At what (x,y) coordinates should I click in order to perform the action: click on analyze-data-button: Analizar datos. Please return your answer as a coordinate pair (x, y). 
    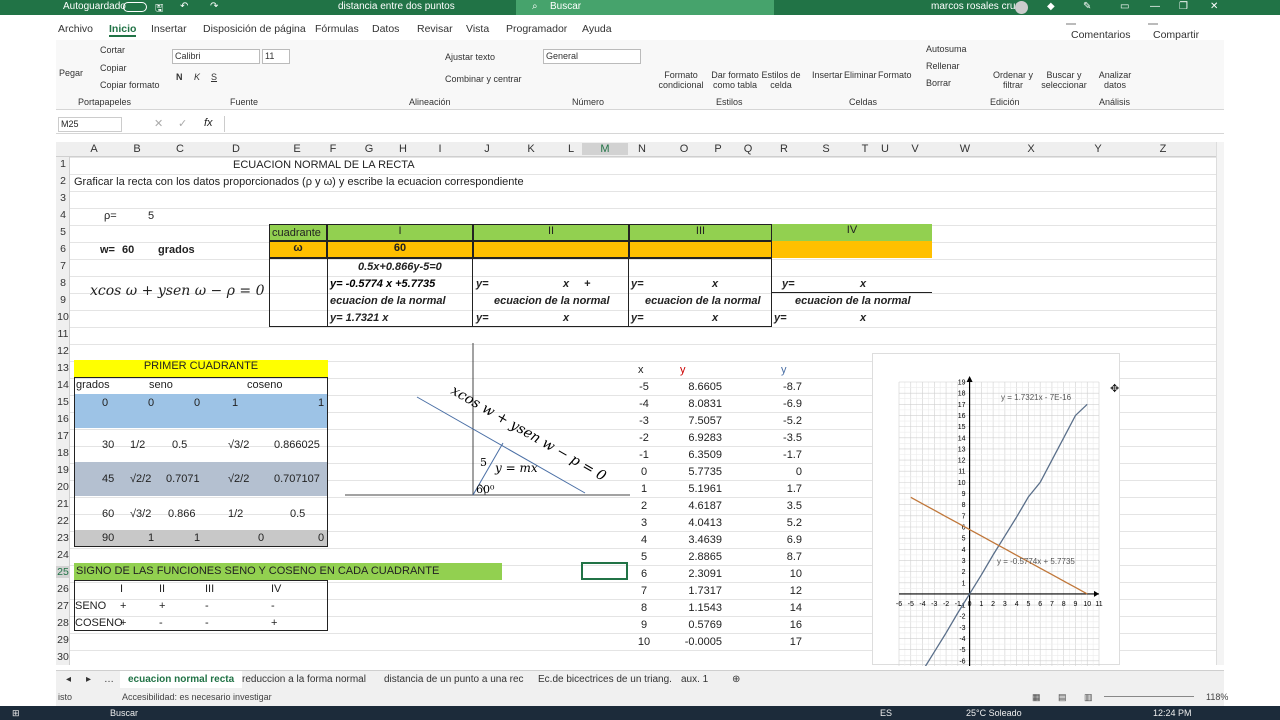
    Looking at the image, I should click on (1115, 80).